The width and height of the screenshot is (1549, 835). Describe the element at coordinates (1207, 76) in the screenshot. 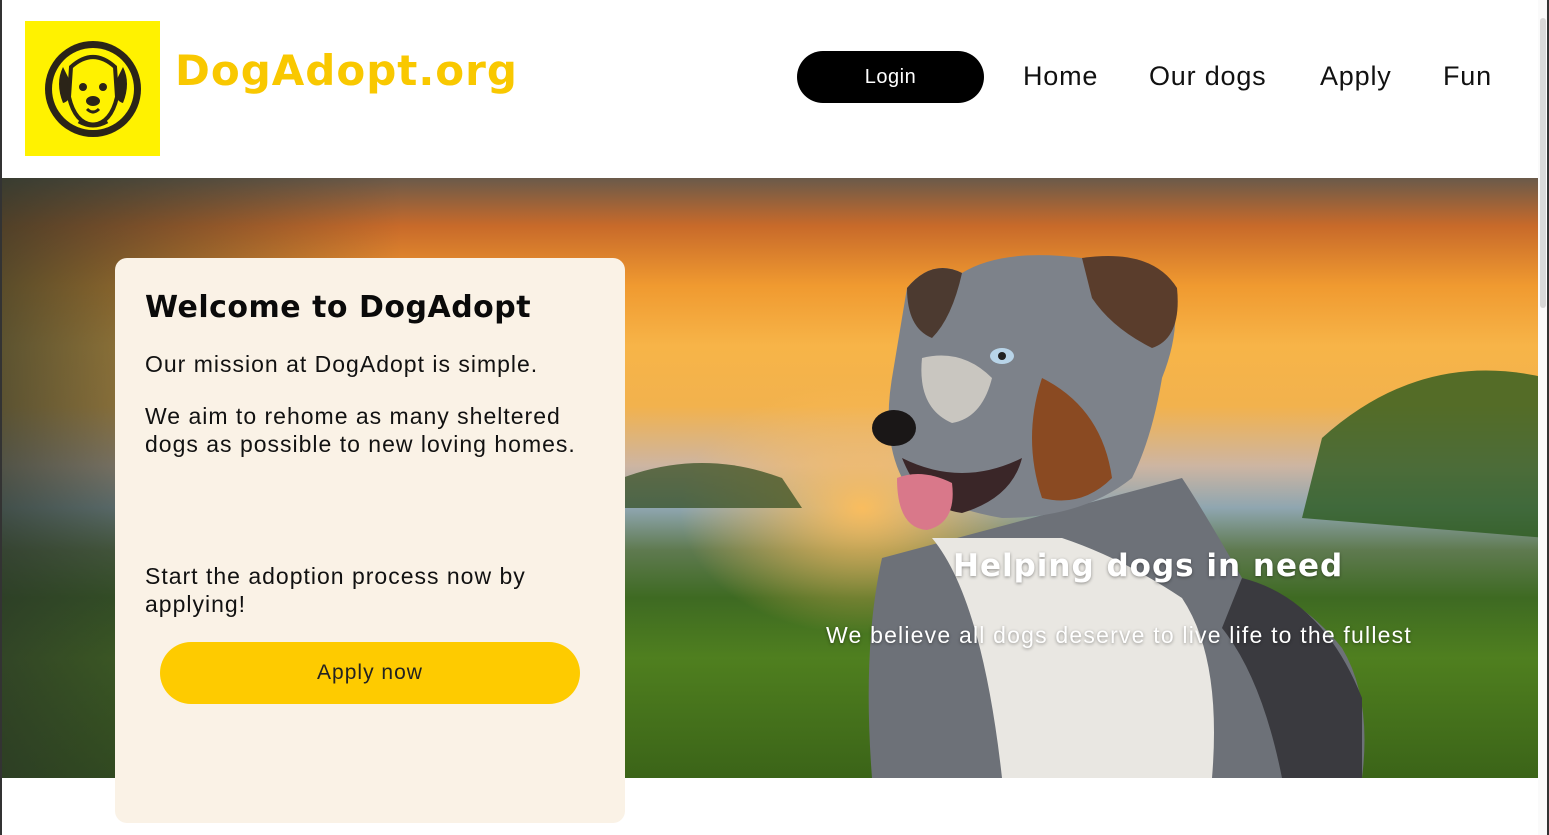

I see `nav-link-our-dogs: Our dogs` at that location.